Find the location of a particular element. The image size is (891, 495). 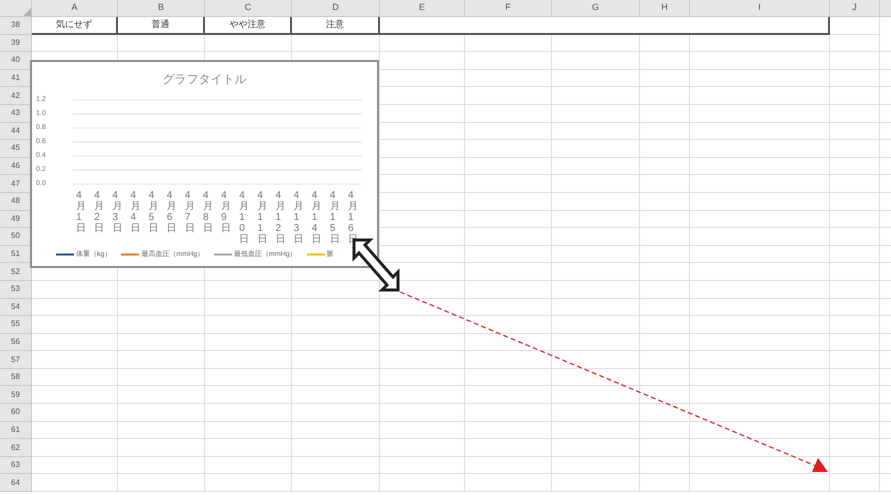

column-header: D is located at coordinates (336, 8).